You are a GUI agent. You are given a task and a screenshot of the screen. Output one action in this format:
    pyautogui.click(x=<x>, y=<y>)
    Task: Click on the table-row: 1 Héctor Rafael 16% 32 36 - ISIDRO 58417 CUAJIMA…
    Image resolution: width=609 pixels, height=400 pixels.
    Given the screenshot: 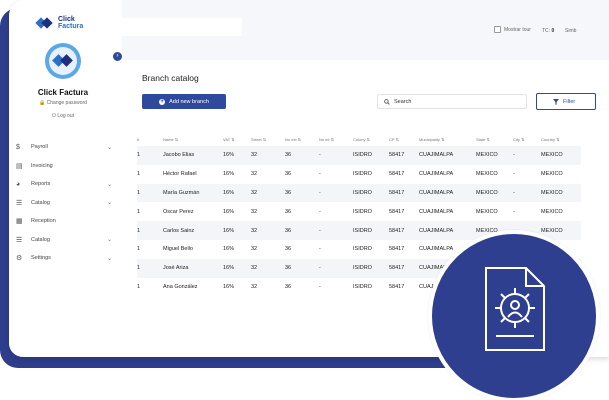 What is the action you would take?
    pyautogui.click(x=359, y=174)
    